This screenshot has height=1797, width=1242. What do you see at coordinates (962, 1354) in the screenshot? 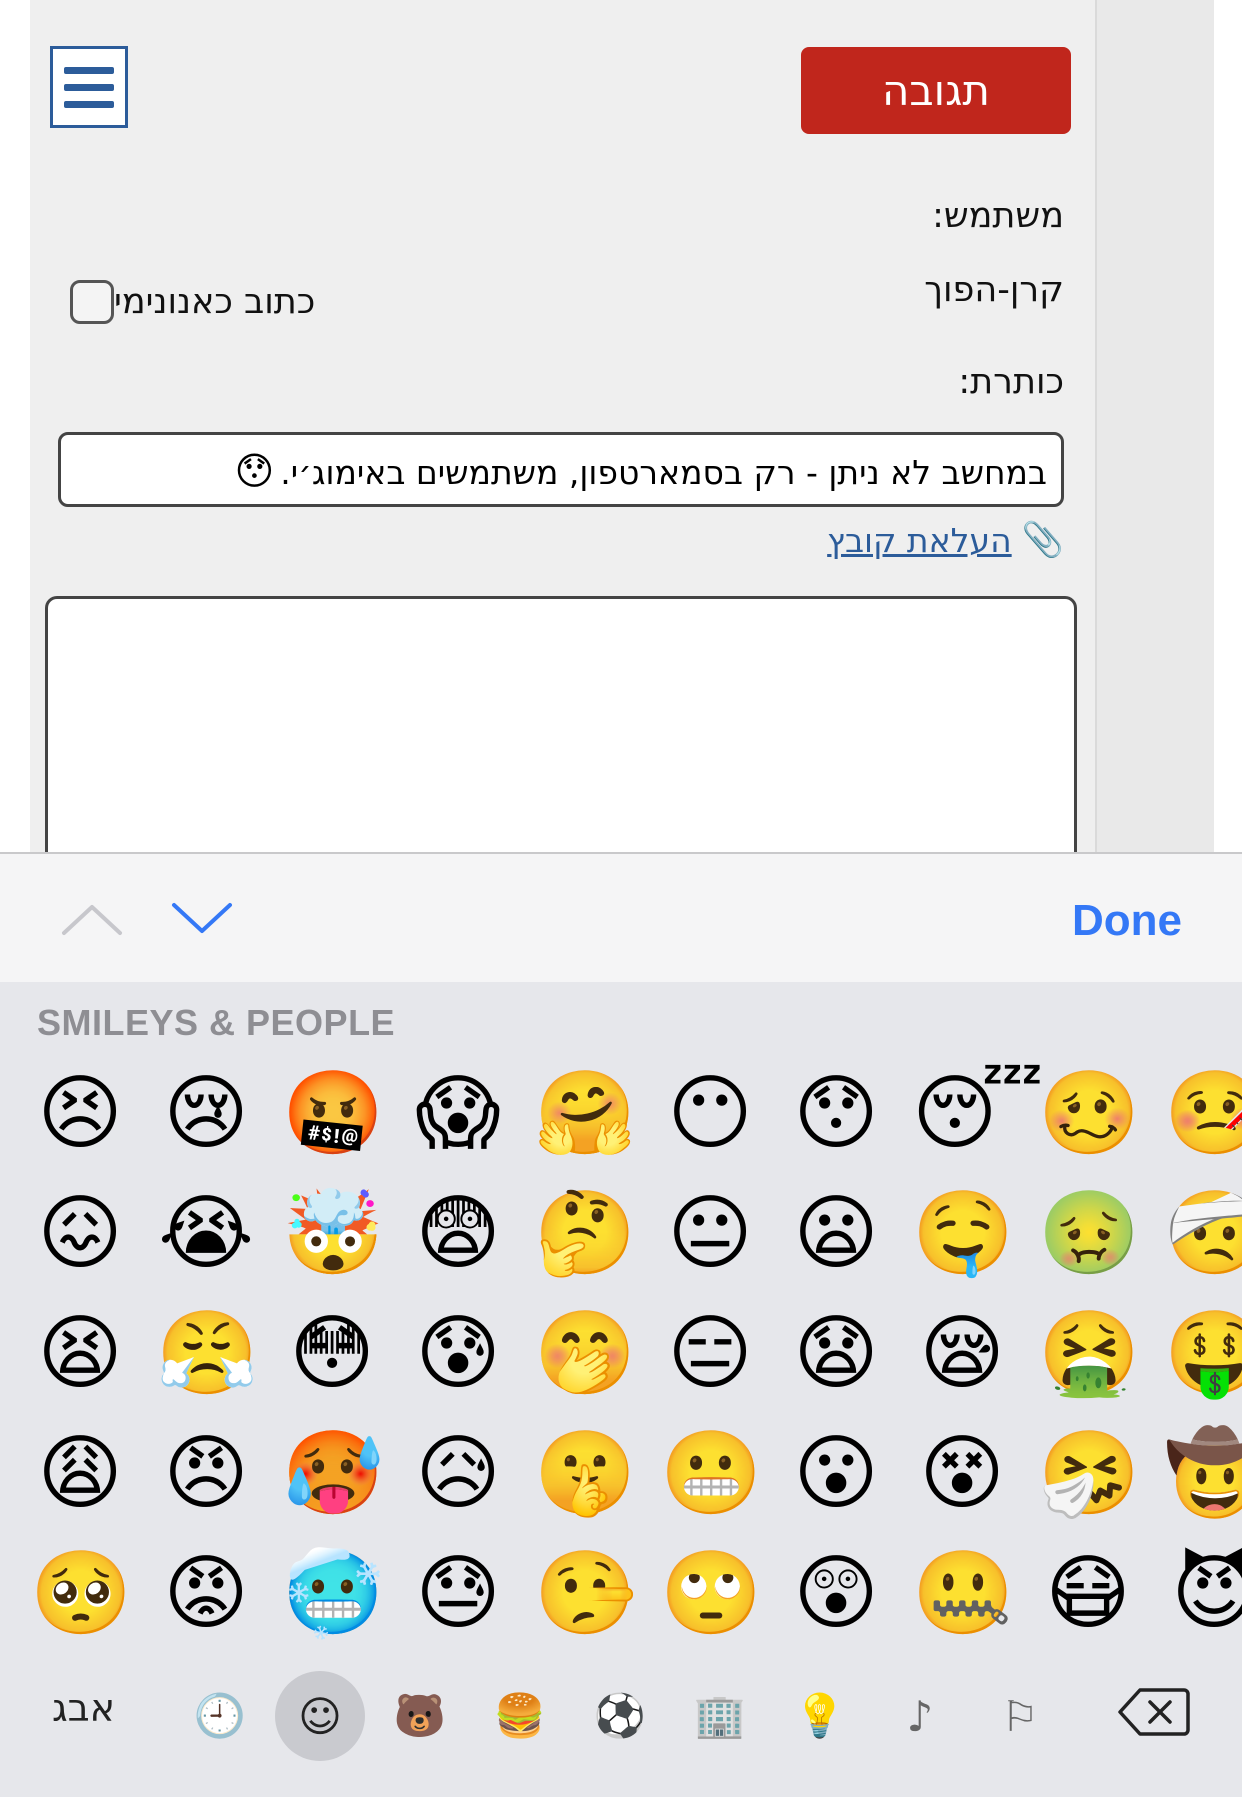
I see `emoji-key: 😪` at bounding box center [962, 1354].